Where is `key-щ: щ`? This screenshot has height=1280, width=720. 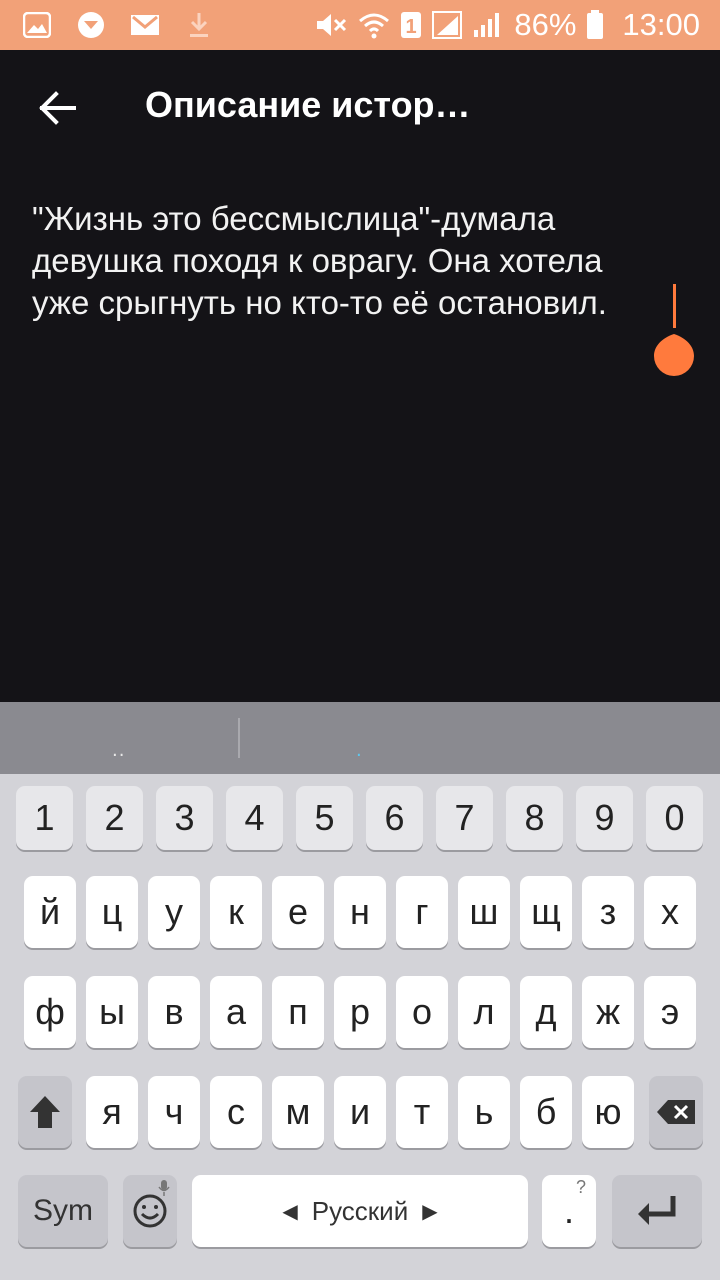
key-щ: щ is located at coordinates (546, 912).